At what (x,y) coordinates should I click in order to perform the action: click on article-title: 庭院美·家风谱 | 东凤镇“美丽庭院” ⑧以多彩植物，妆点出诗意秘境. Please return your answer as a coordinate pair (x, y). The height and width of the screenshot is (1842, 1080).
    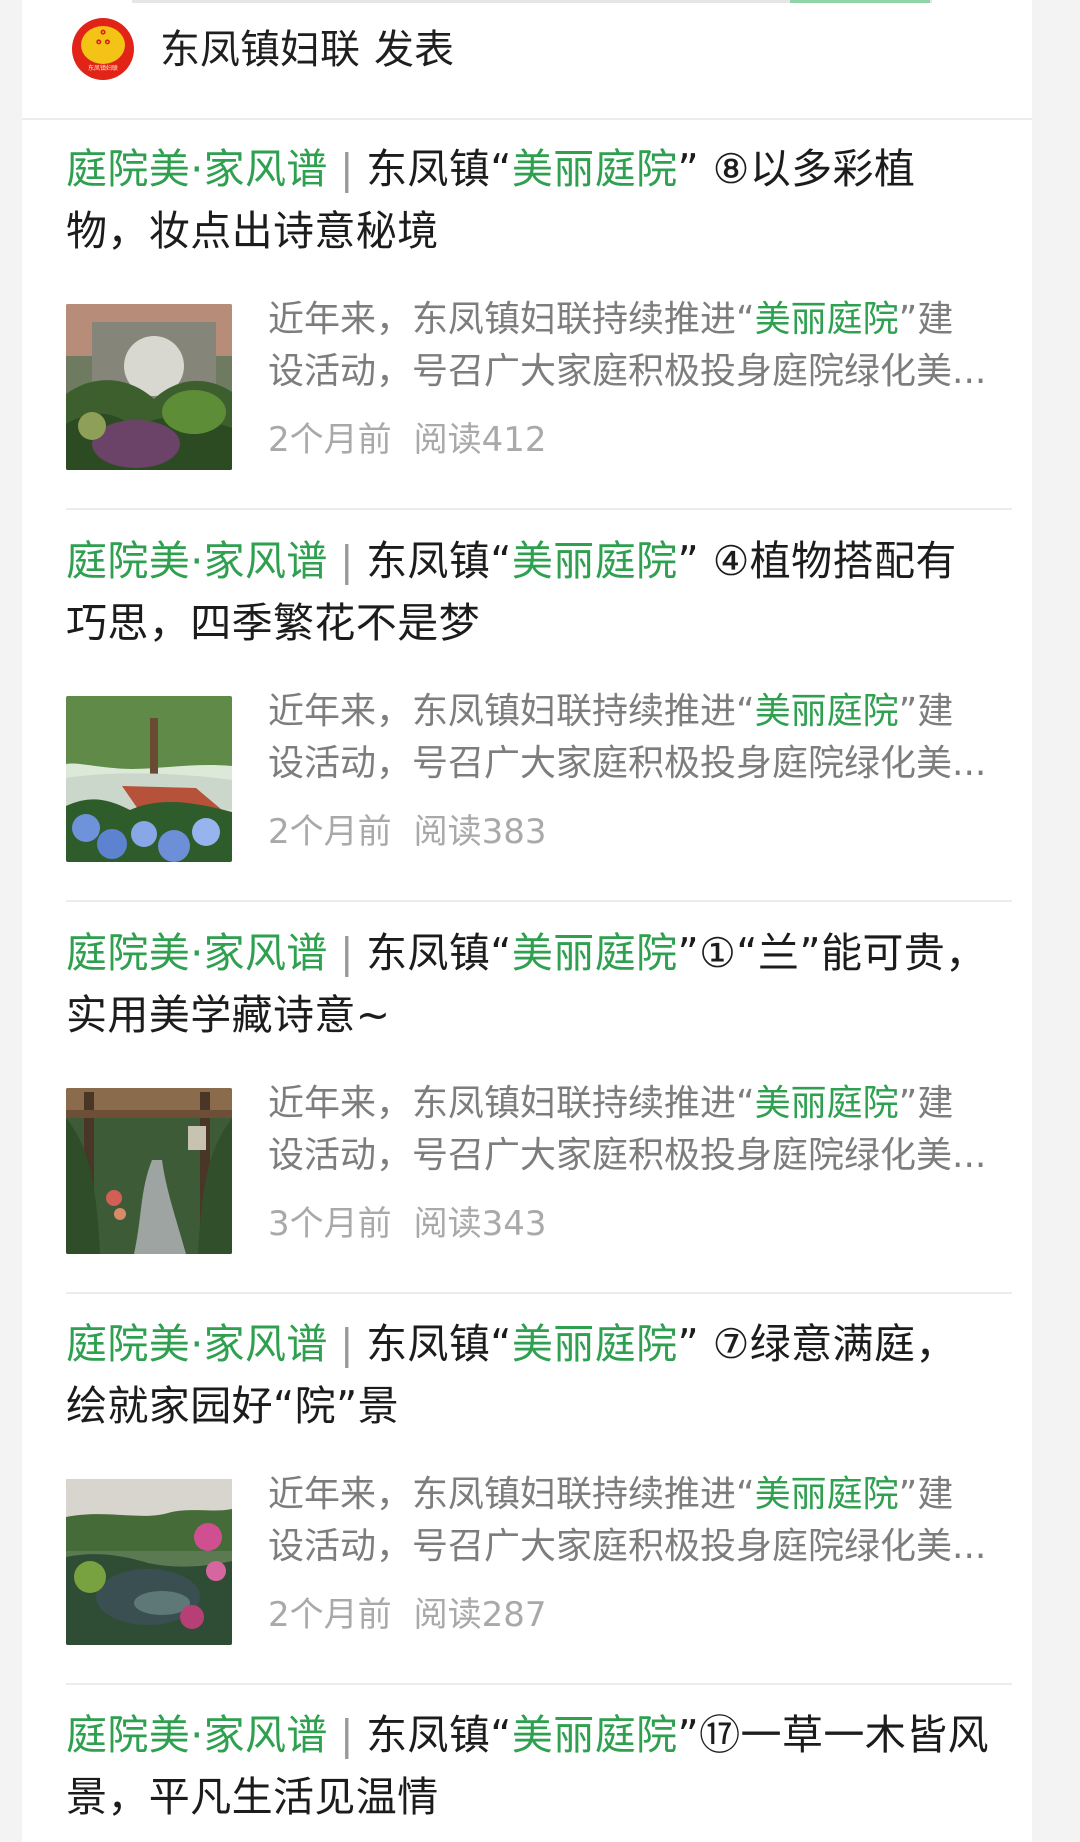
    Looking at the image, I should click on (531, 200).